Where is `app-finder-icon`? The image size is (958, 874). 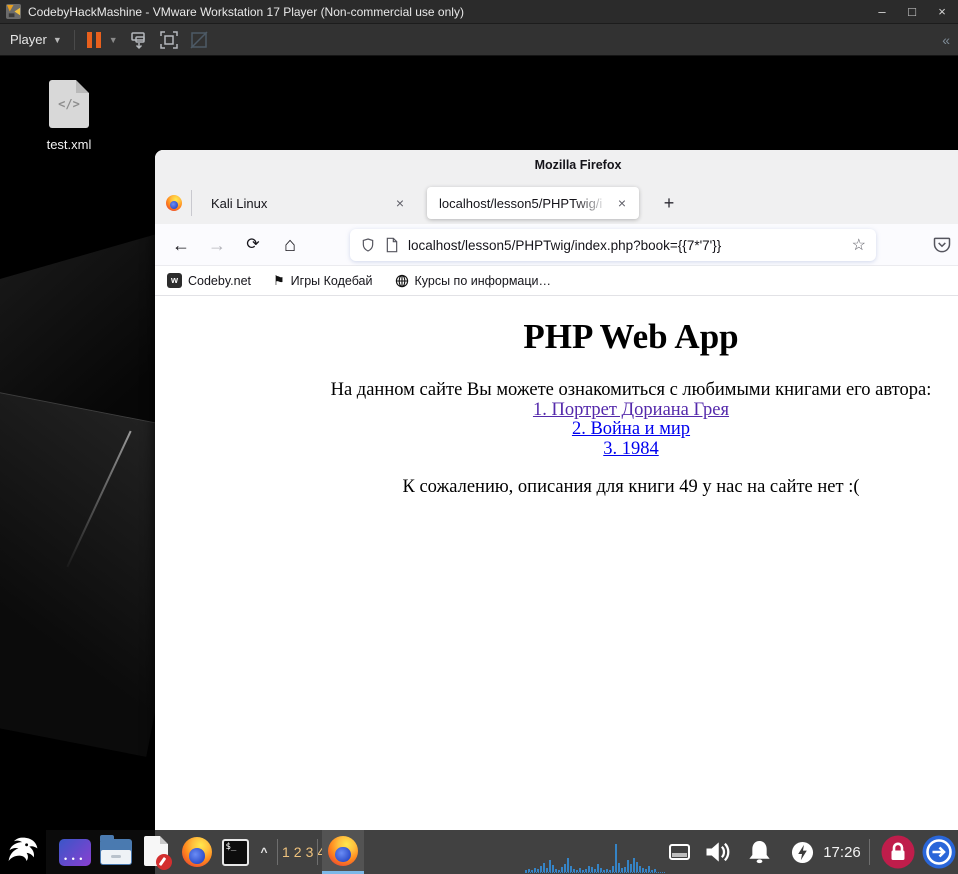 app-finder-icon is located at coordinates (75, 852).